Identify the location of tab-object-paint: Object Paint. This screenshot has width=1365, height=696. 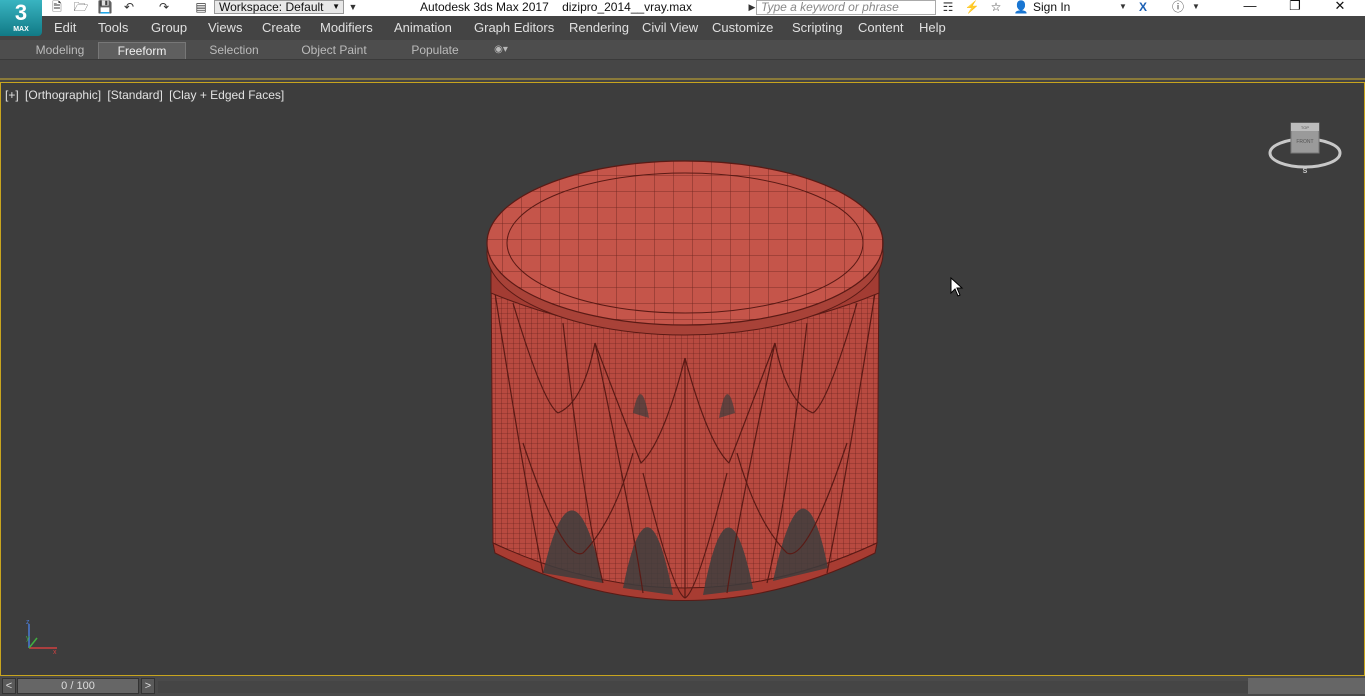
(334, 50).